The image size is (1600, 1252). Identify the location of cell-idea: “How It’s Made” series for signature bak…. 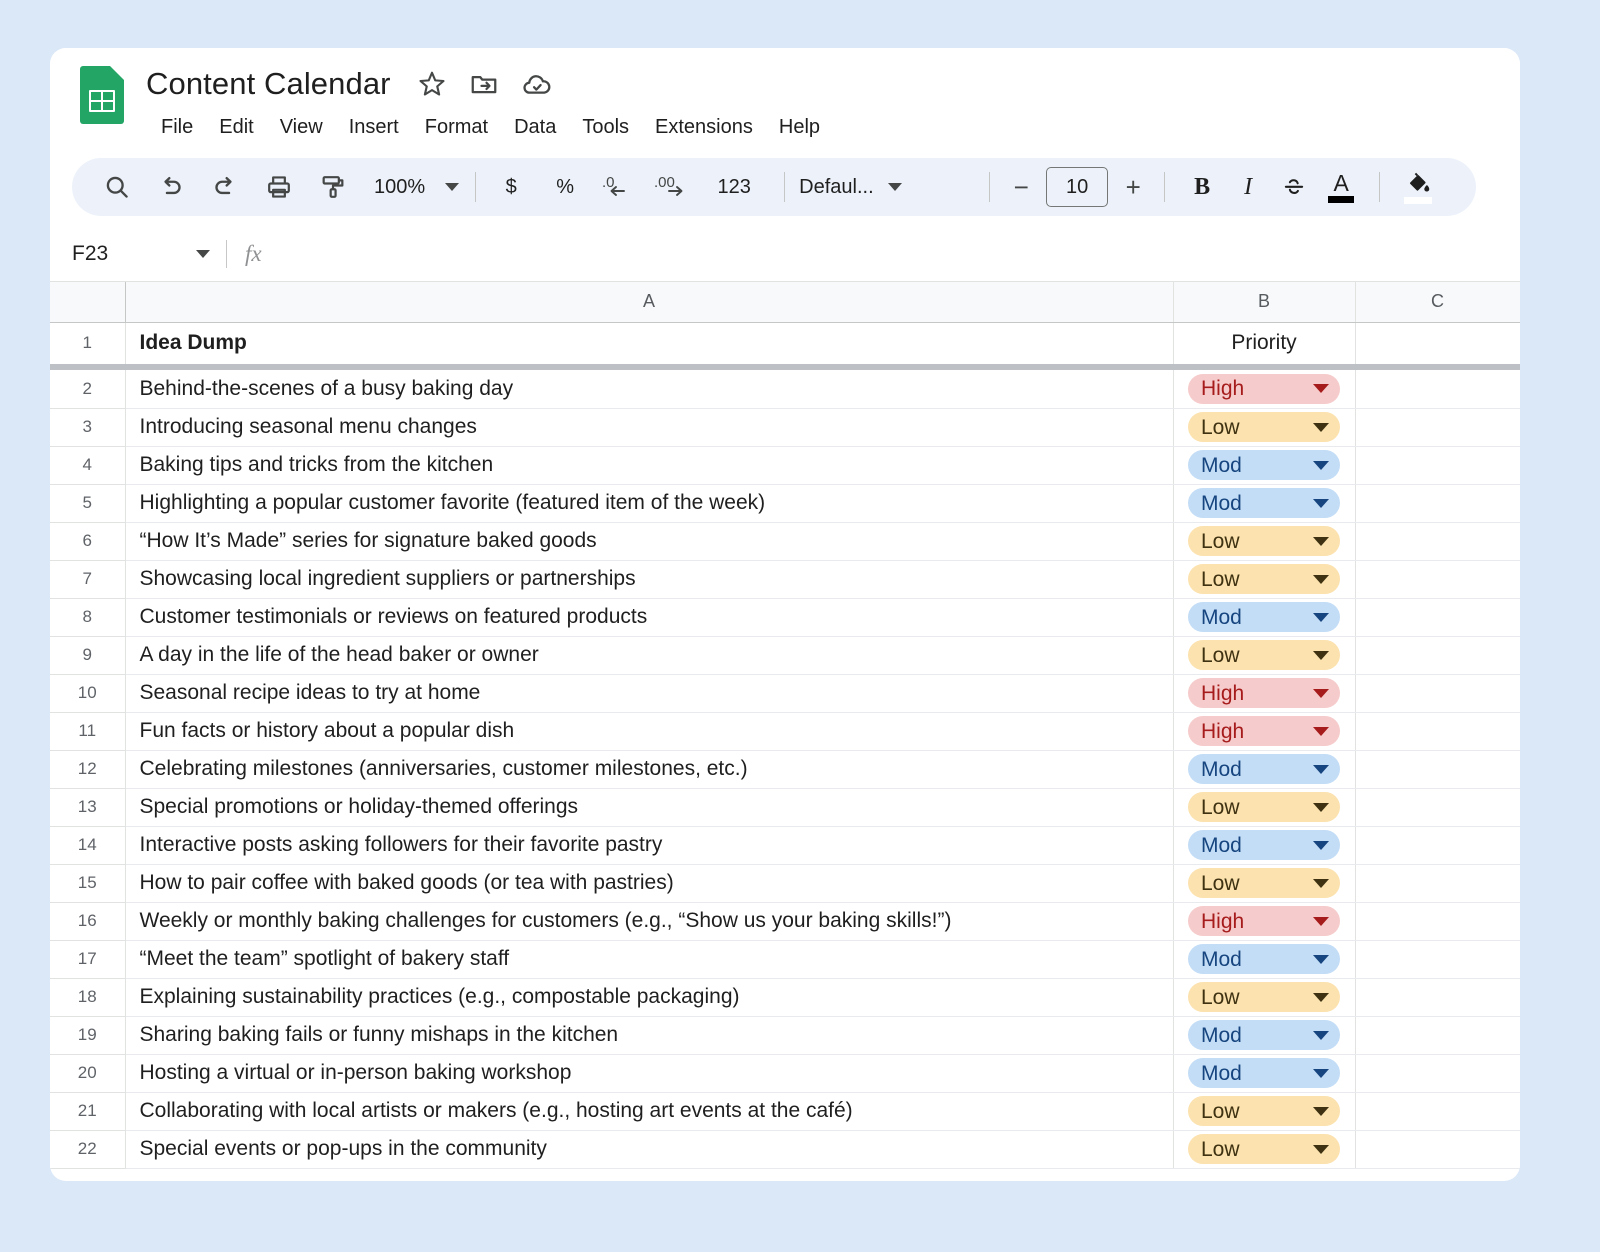
(649, 541).